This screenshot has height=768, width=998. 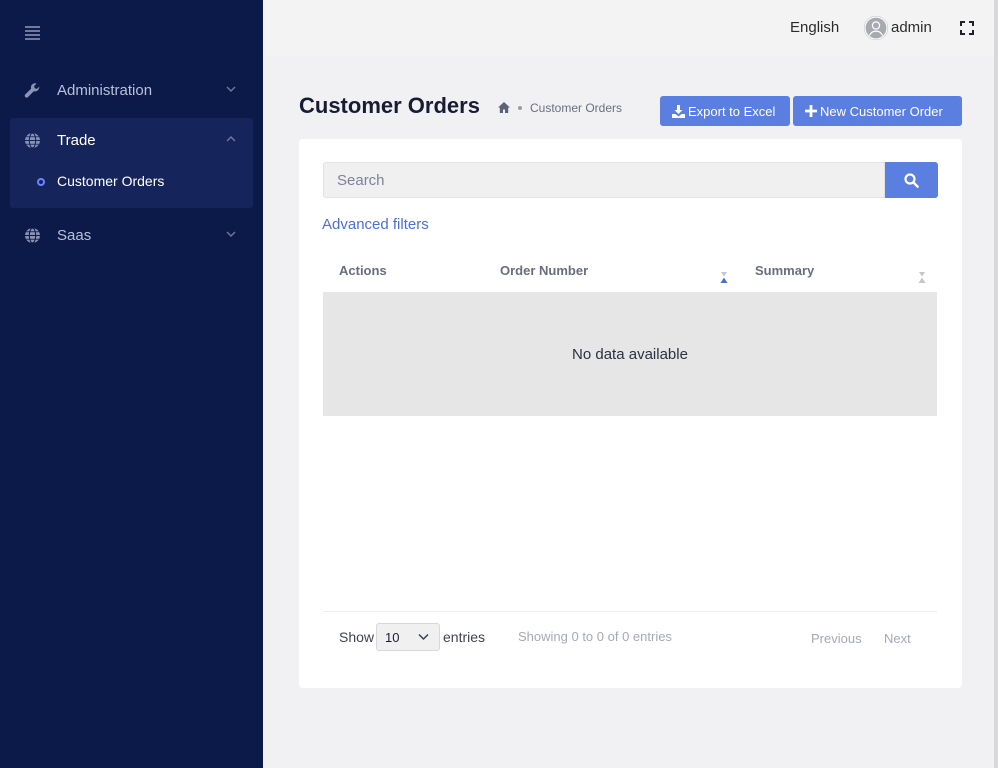 I want to click on table-info: Showing 0 to 0 of 0 entries, so click(x=595, y=636).